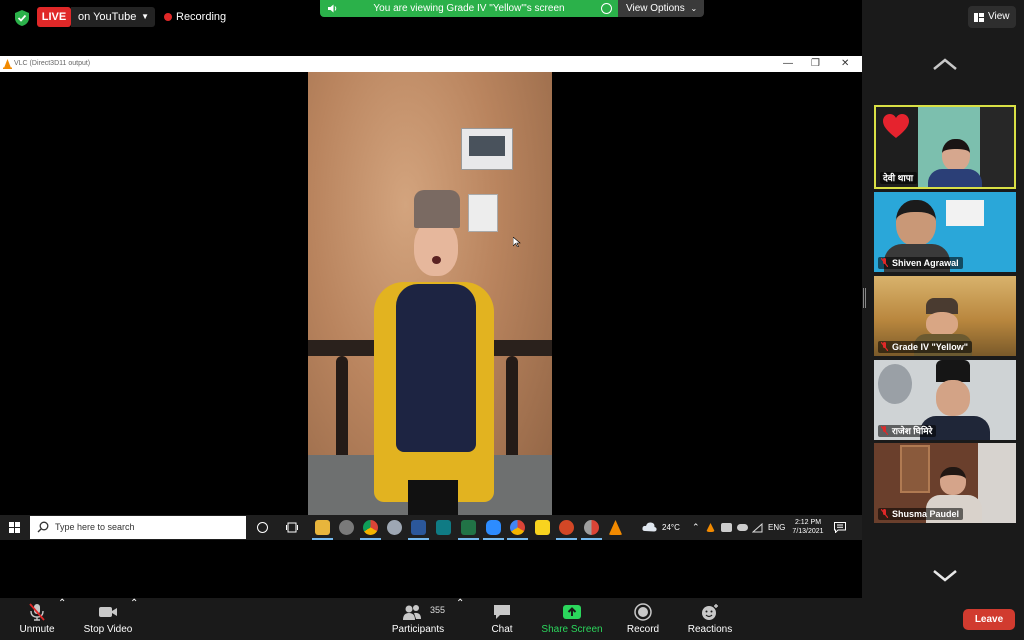 The width and height of the screenshot is (1024, 640). I want to click on unmute-button: Unmute, so click(37, 619).